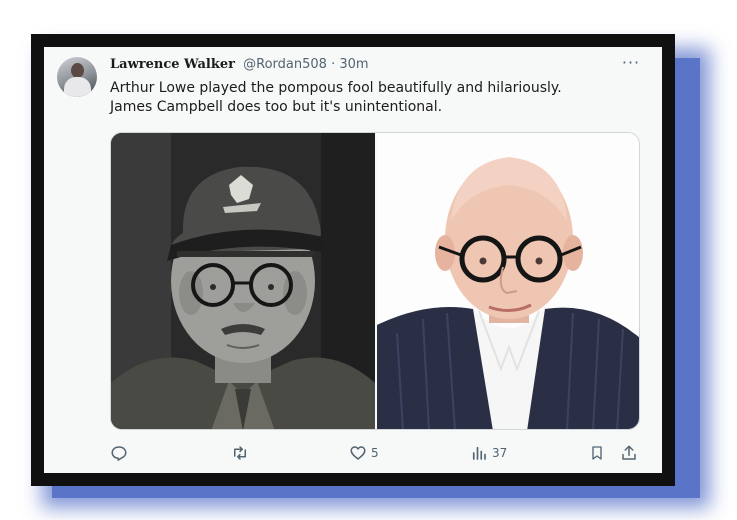 This screenshot has height=520, width=737. I want to click on avatar-body, so click(77, 87).